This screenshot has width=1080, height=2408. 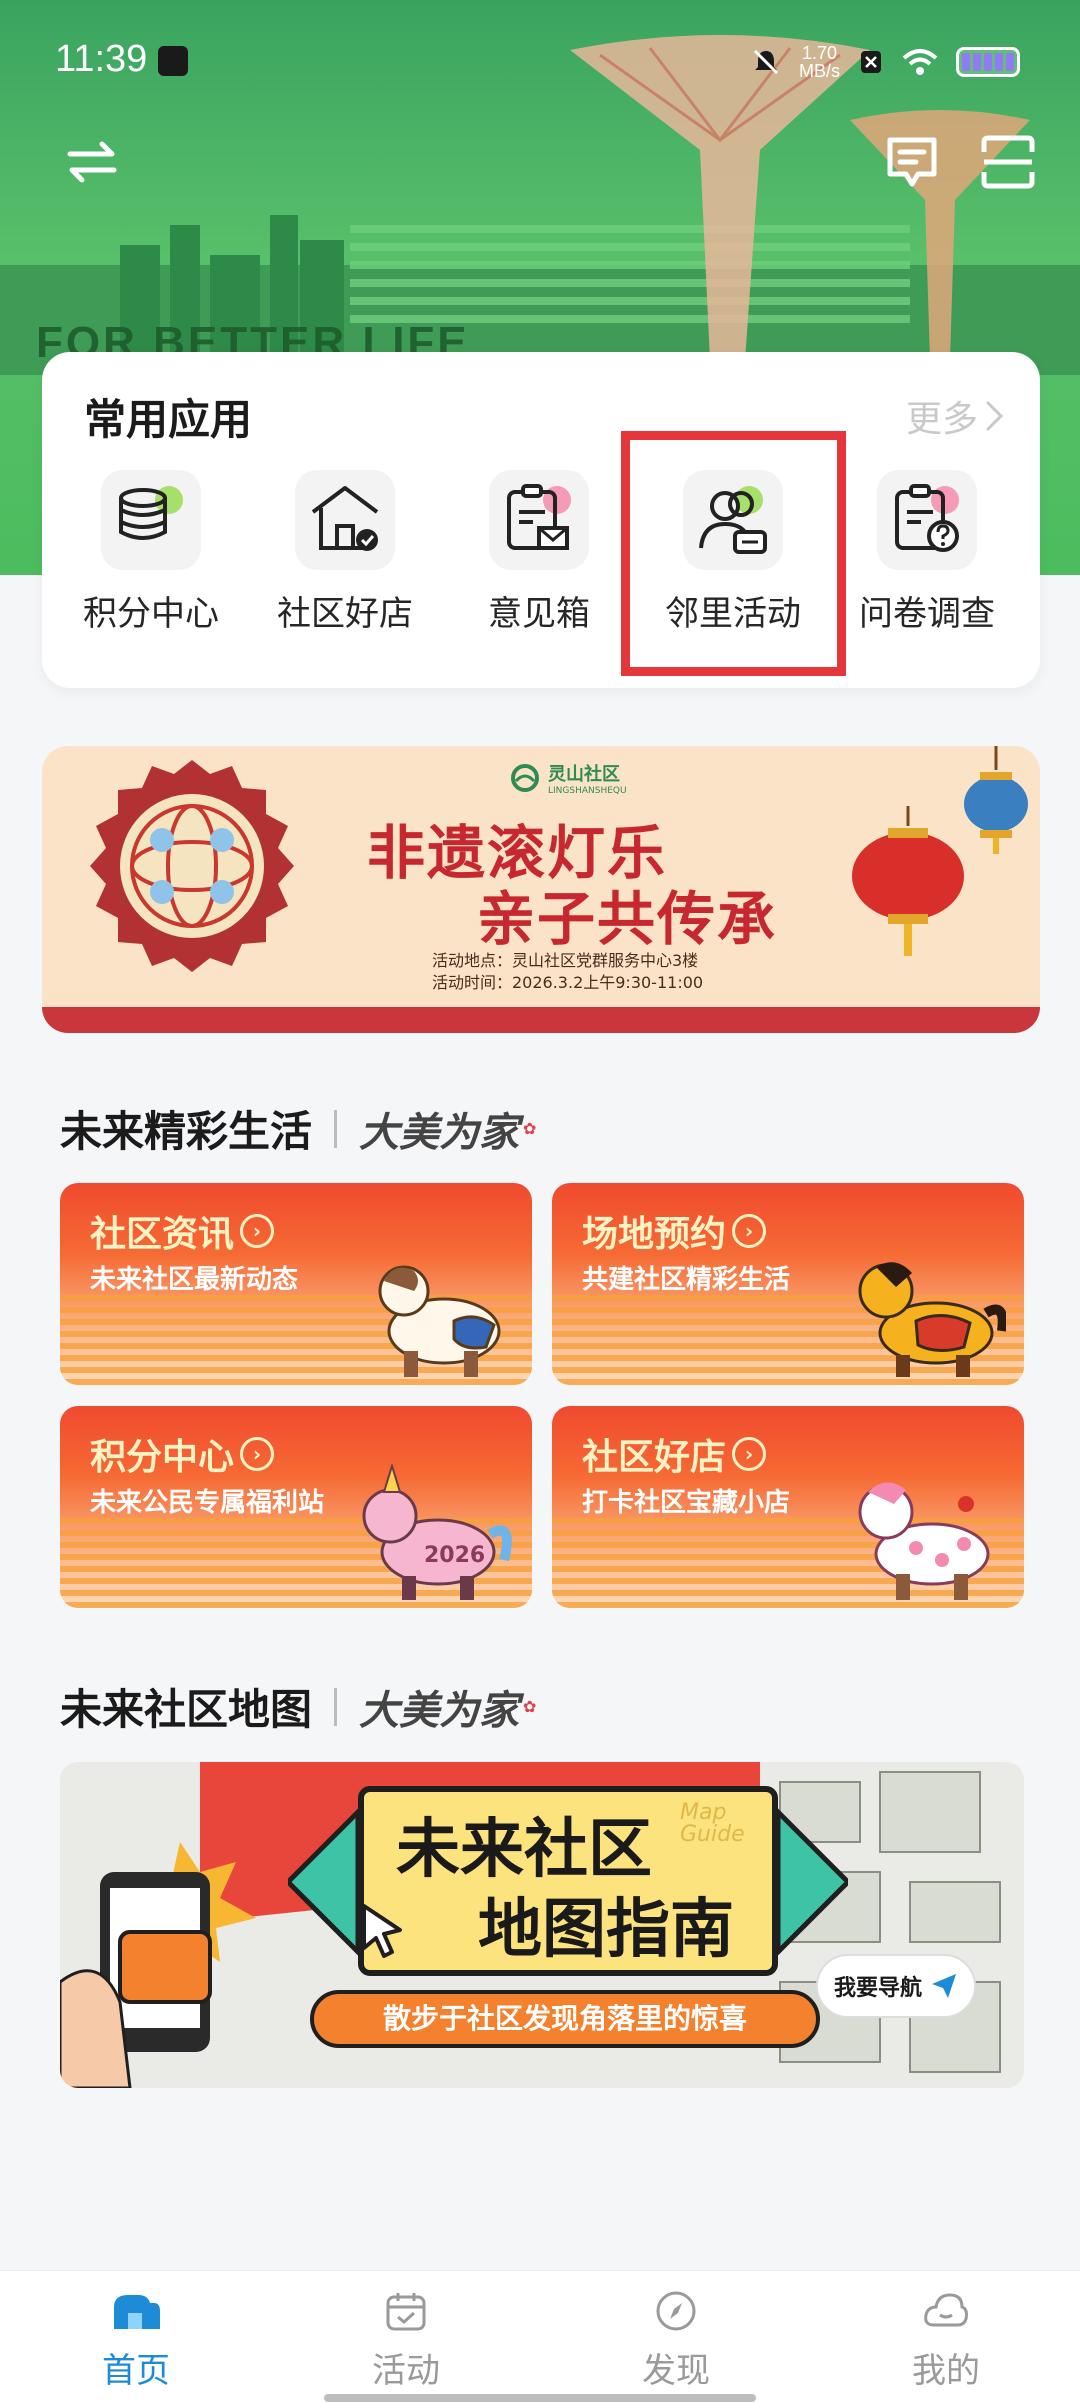 What do you see at coordinates (584, 774) in the screenshot?
I see `promo-logo-text: 灵山社区` at bounding box center [584, 774].